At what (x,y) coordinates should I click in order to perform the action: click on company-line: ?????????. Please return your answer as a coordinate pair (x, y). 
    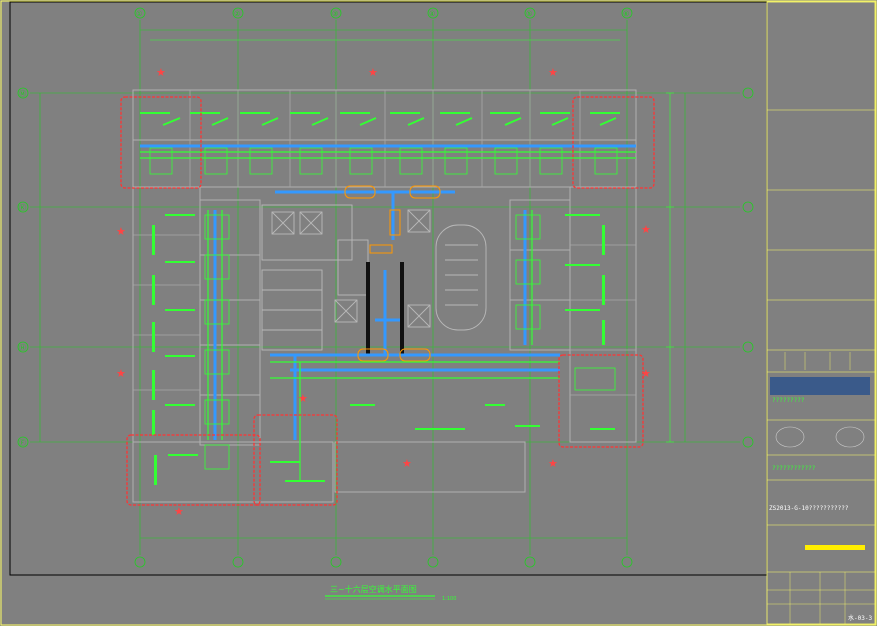
    Looking at the image, I should click on (788, 400).